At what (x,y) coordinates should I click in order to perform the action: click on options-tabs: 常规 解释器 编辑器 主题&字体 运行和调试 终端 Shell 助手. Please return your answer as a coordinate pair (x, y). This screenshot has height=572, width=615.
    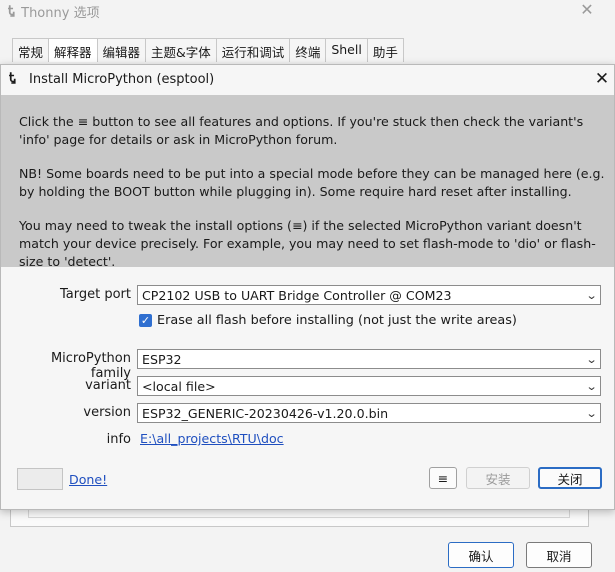
    Looking at the image, I should click on (208, 50).